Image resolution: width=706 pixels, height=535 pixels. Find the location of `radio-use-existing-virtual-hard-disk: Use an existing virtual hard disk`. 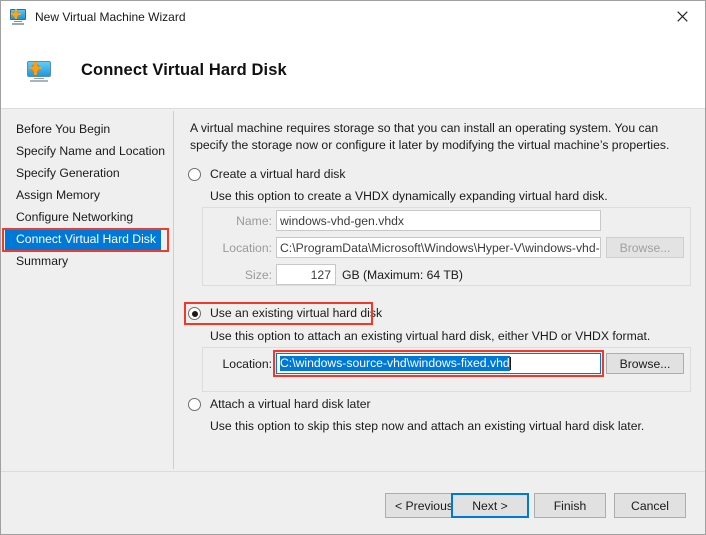

radio-use-existing-virtual-hard-disk: Use an existing virtual hard disk is located at coordinates (285, 313).